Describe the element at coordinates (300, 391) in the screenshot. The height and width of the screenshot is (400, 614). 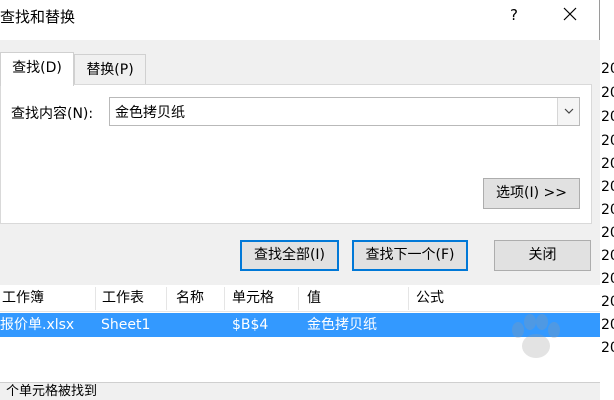
I see `status-bar: 个单元格被找到` at that location.